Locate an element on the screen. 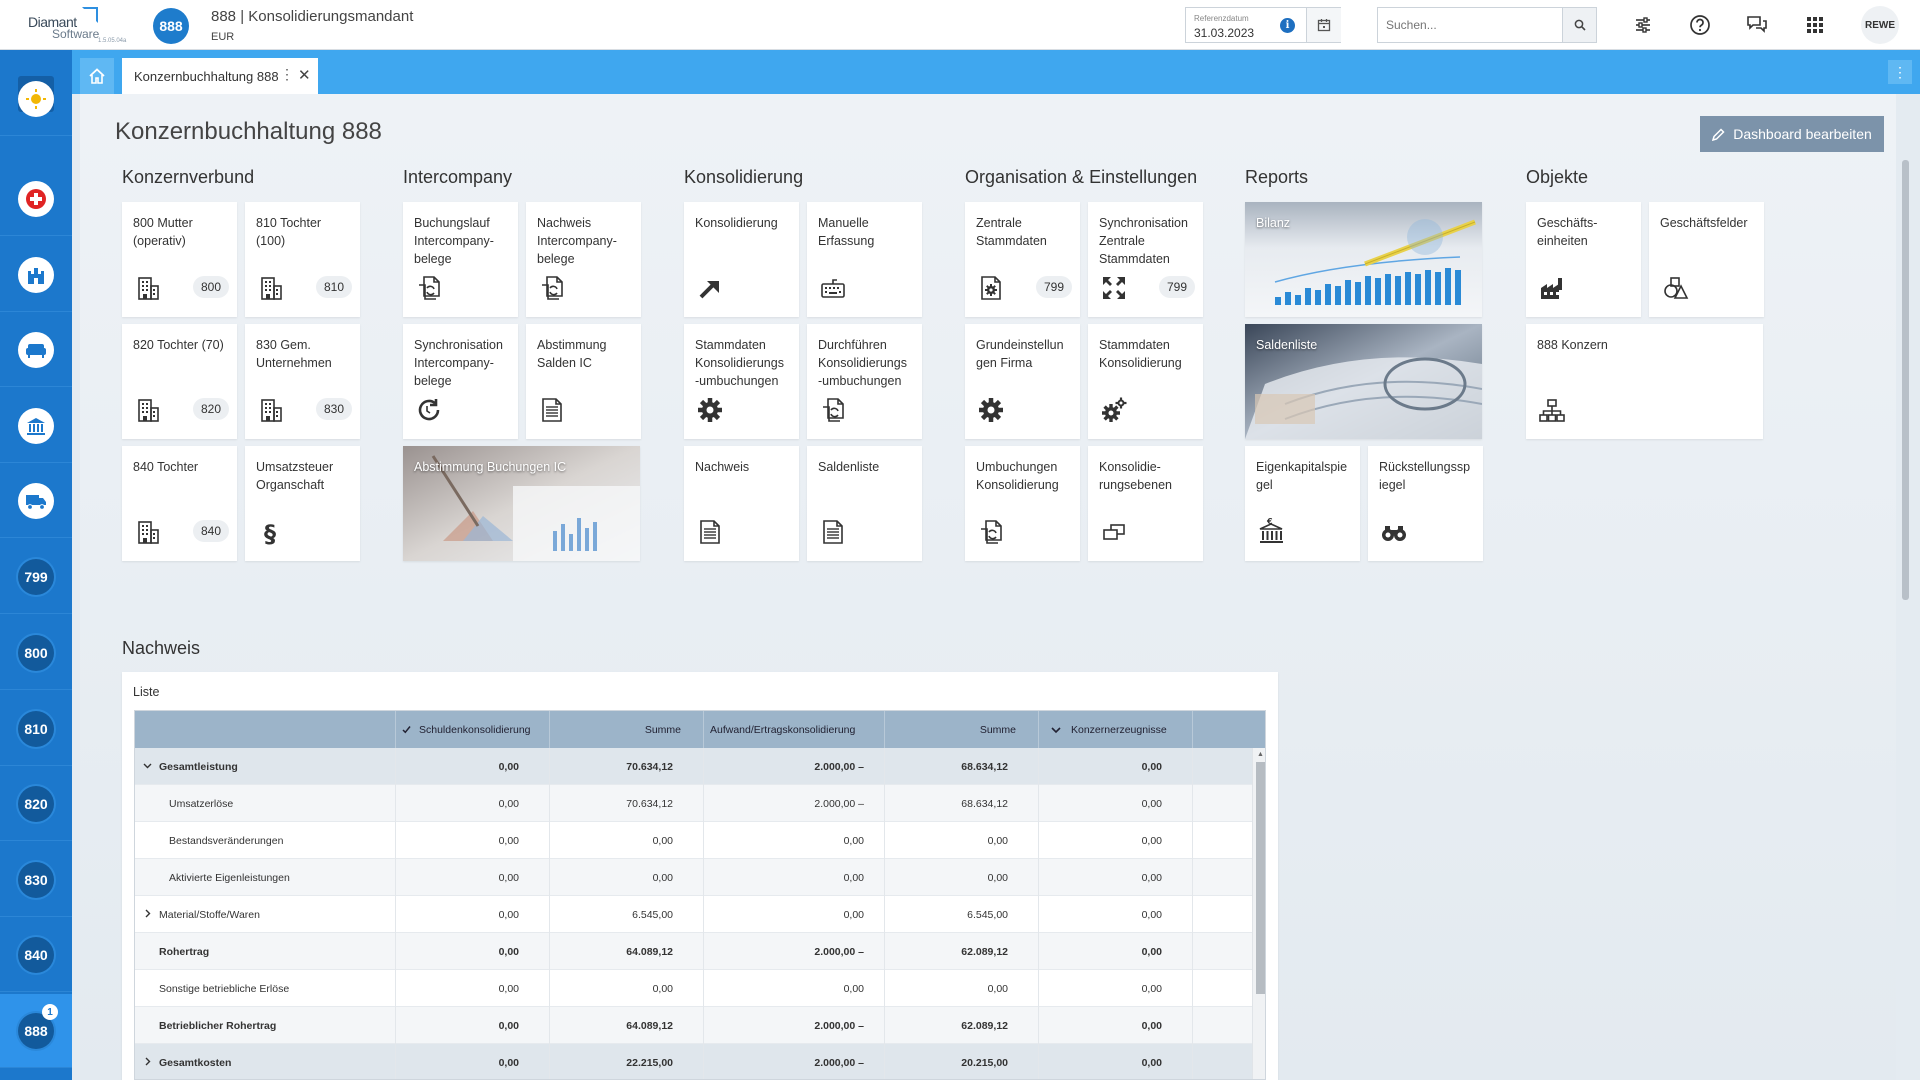 The height and width of the screenshot is (1080, 1920). dashboard-tile: 800 Mutter (operativ) 800 is located at coordinates (179, 259).